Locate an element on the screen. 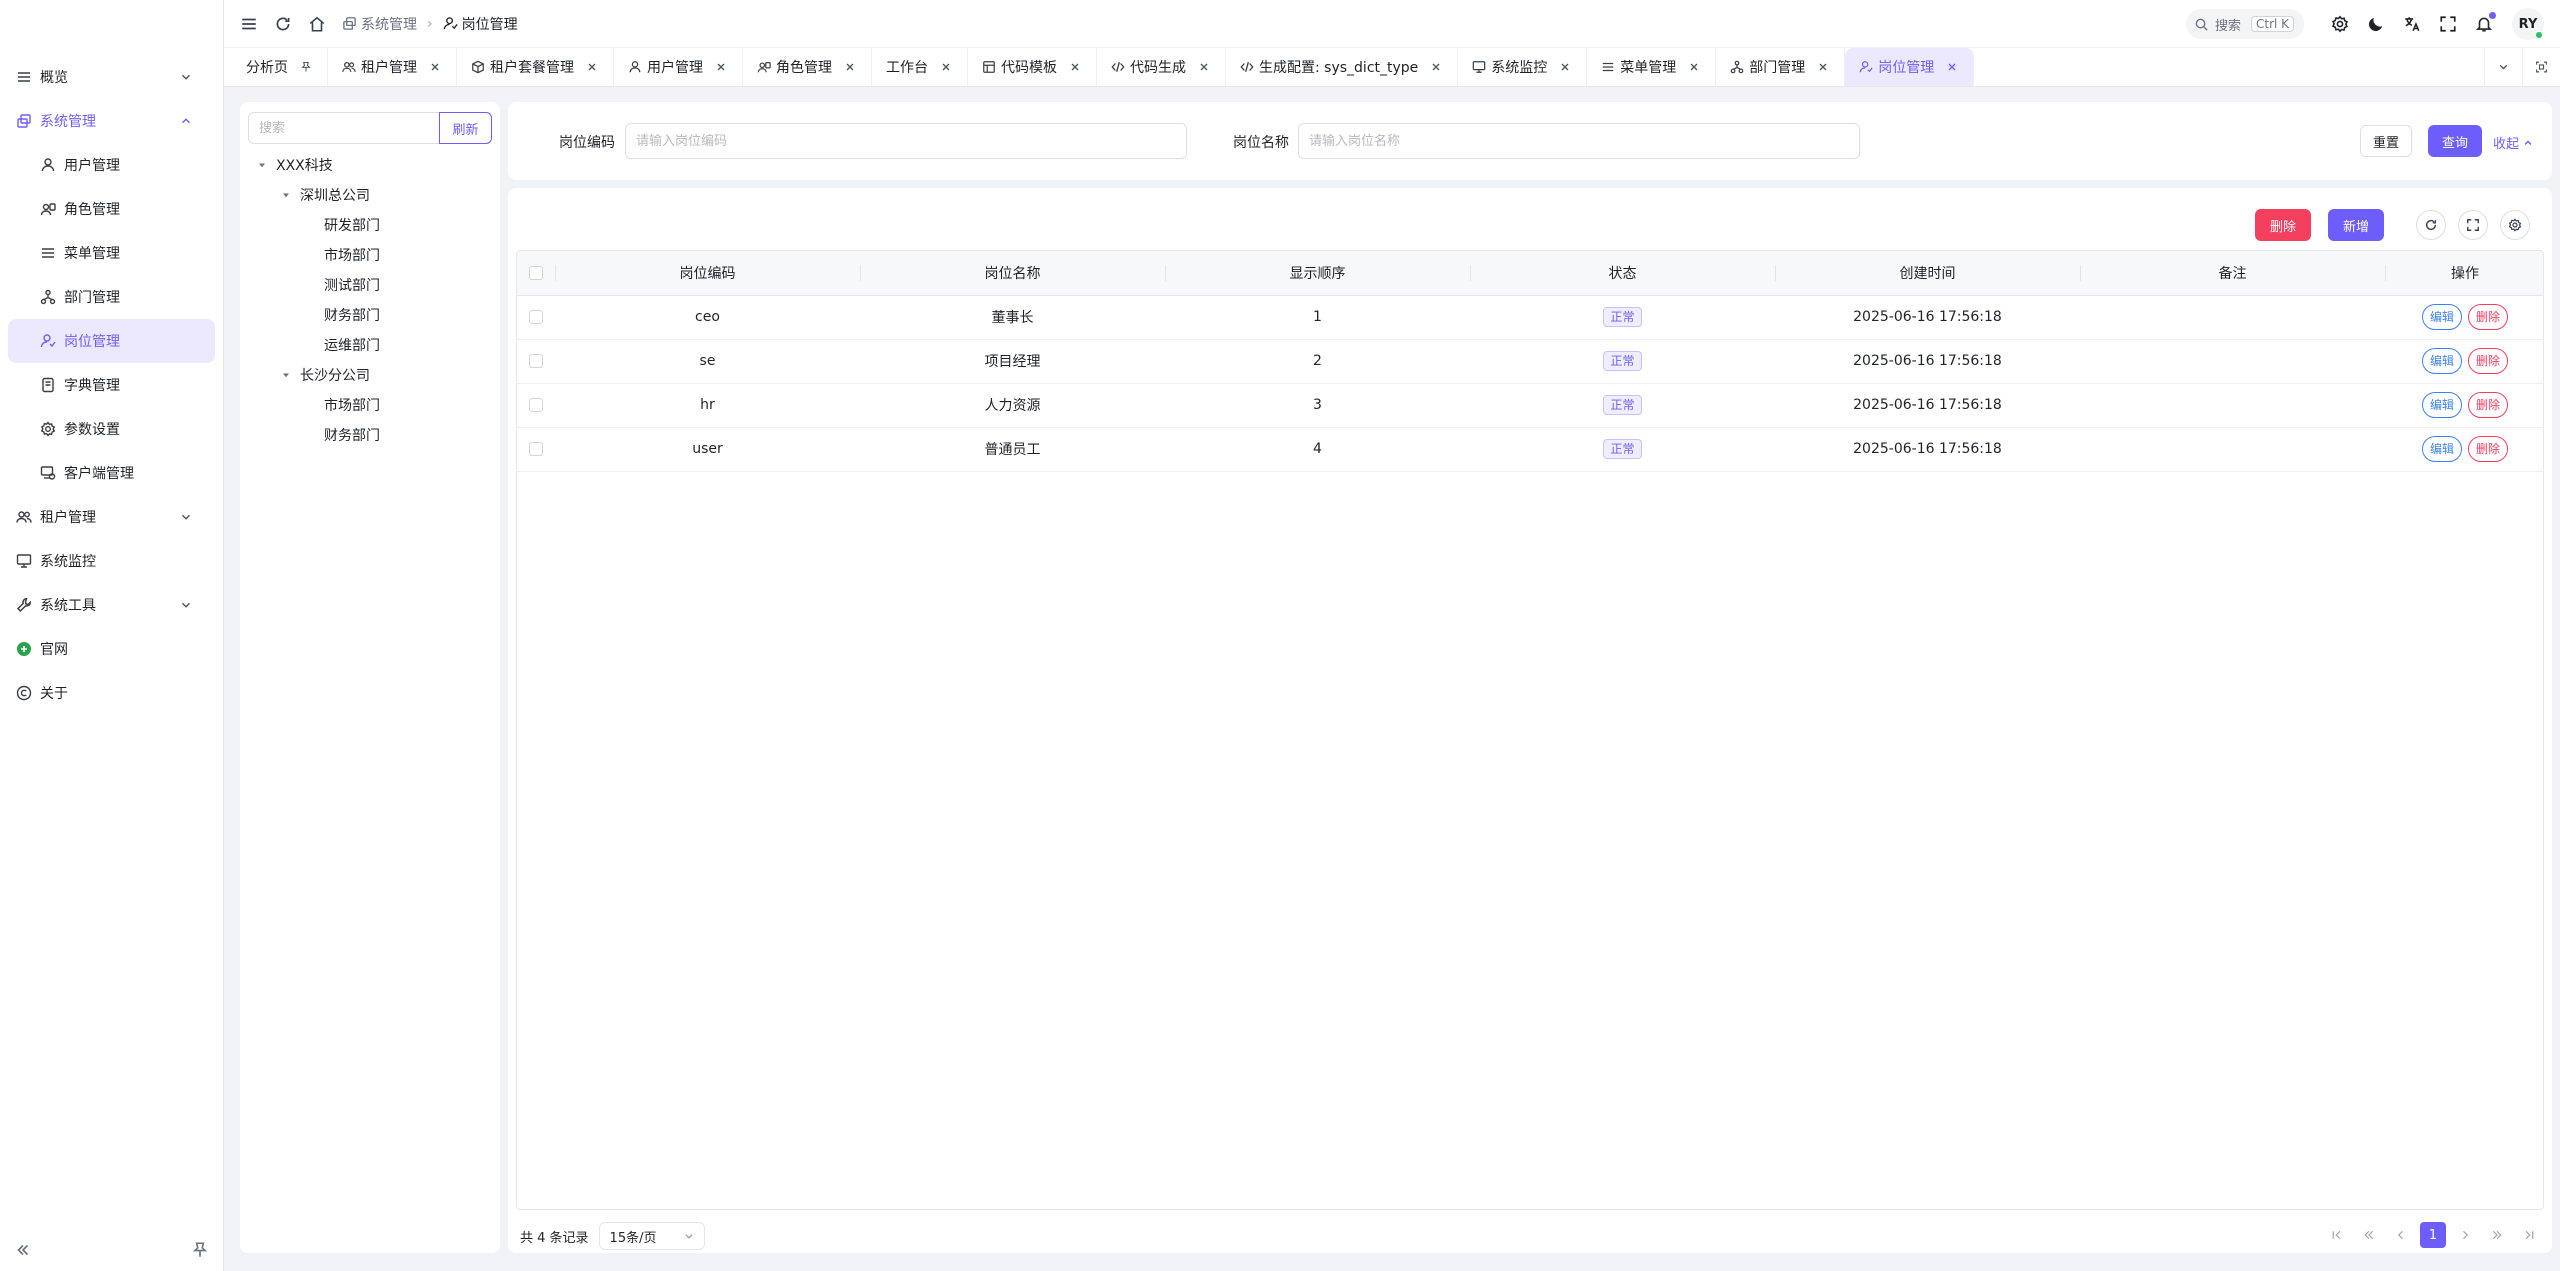  collapse-link: 收起 is located at coordinates (2513, 142).